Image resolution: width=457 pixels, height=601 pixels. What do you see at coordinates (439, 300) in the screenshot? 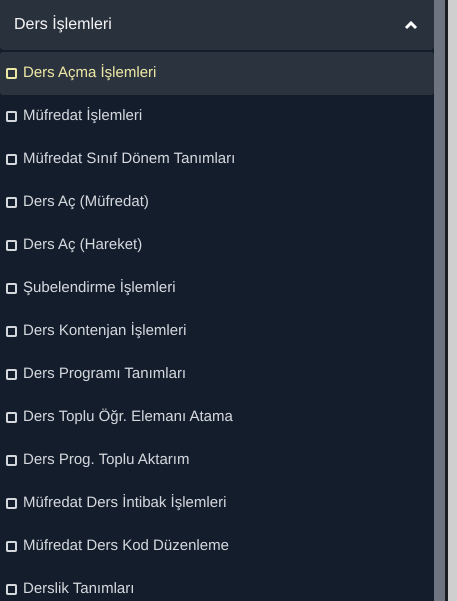
I see `scrollbar` at bounding box center [439, 300].